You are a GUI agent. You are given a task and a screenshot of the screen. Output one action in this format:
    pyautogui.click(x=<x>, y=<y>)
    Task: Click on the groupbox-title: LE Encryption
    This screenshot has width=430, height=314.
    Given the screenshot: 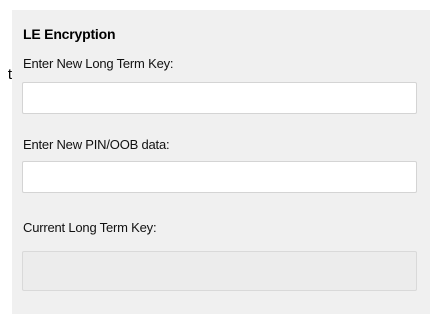 What is the action you would take?
    pyautogui.click(x=69, y=34)
    